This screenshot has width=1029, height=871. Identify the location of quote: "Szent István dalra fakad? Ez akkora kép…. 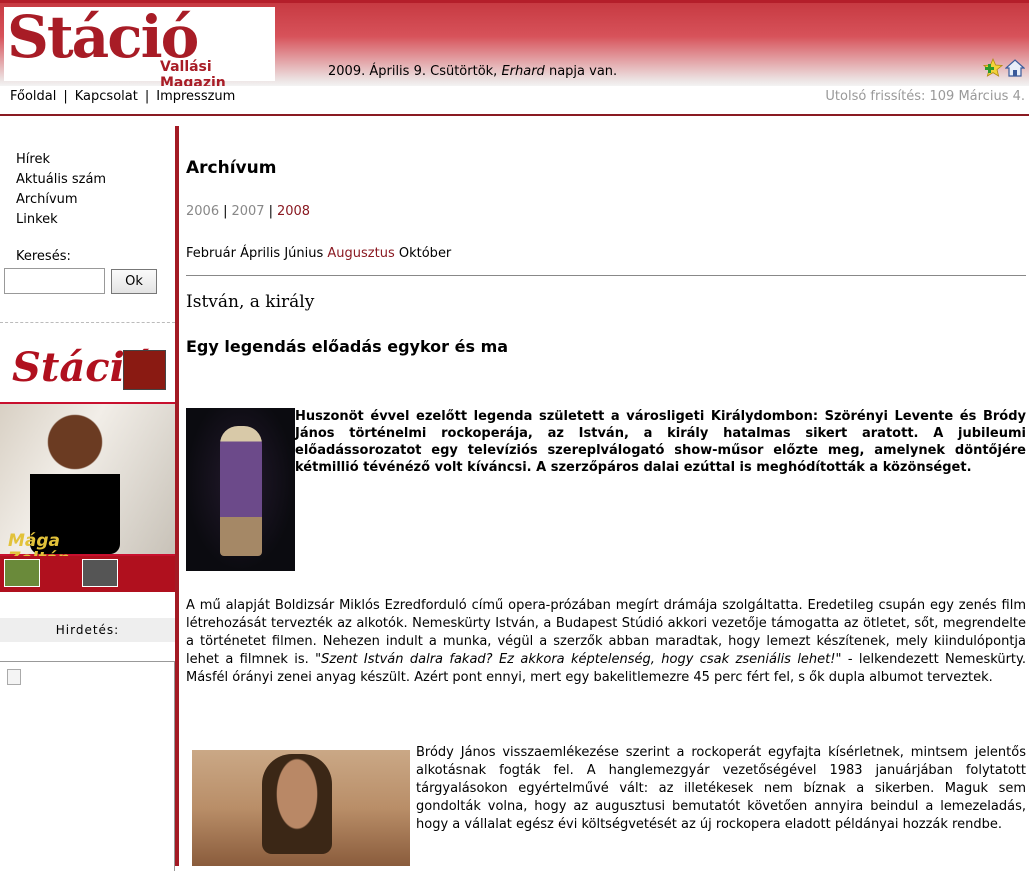
(578, 659).